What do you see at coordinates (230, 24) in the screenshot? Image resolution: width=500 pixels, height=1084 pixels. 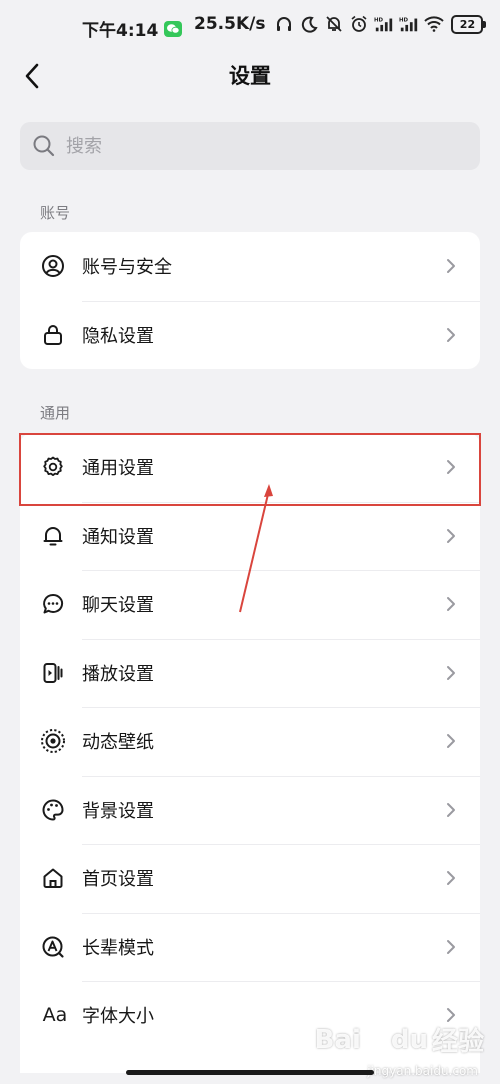 I see `network-speed: 25.5K/s` at bounding box center [230, 24].